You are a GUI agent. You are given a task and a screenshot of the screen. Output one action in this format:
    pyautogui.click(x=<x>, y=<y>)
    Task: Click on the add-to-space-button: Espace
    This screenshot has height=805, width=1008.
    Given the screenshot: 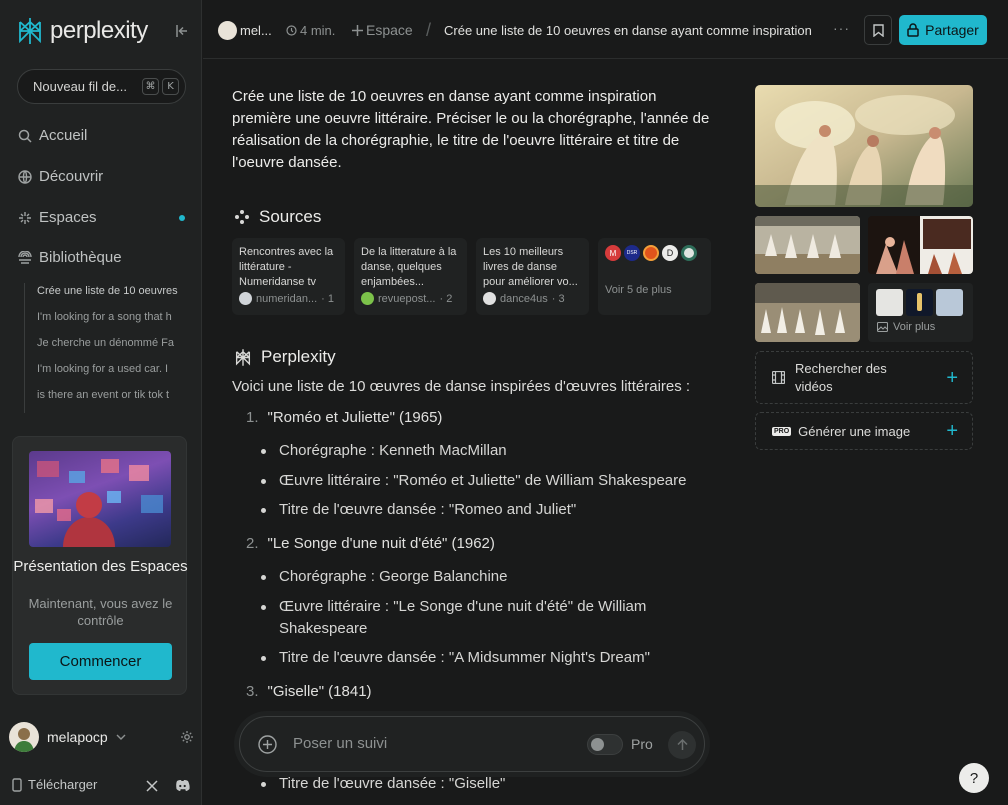 What is the action you would take?
    pyautogui.click(x=382, y=30)
    